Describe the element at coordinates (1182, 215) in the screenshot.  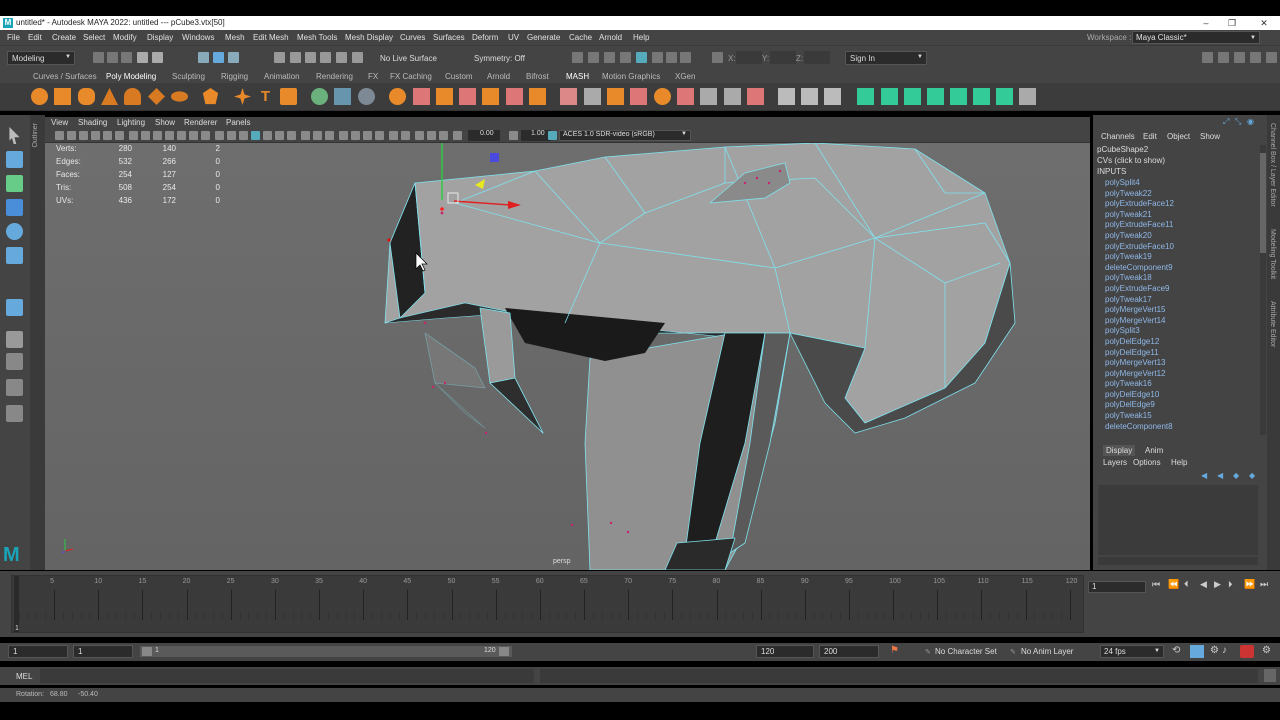
I see `history-node: polyTweak21` at that location.